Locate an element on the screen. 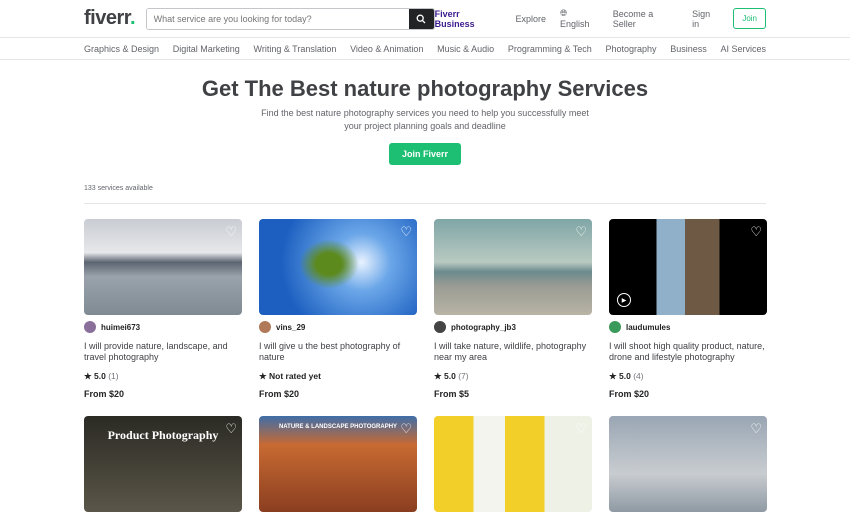 Image resolution: width=850 pixels, height=512 pixels. seller-name: laudumules is located at coordinates (648, 327).